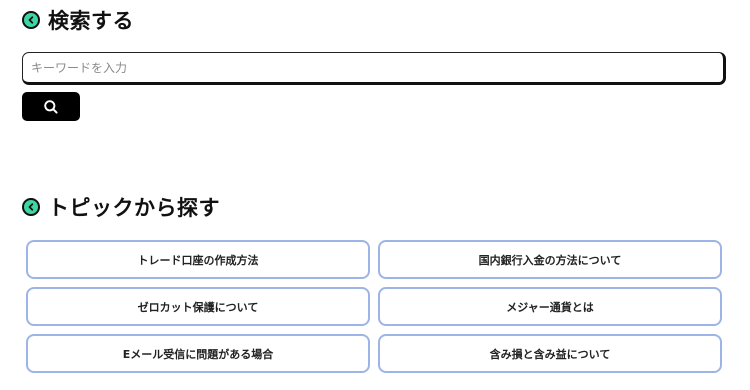  Describe the element at coordinates (198, 306) in the screenshot. I see `topic-button-zero-cut-protection: ゼロカット保護について` at that location.